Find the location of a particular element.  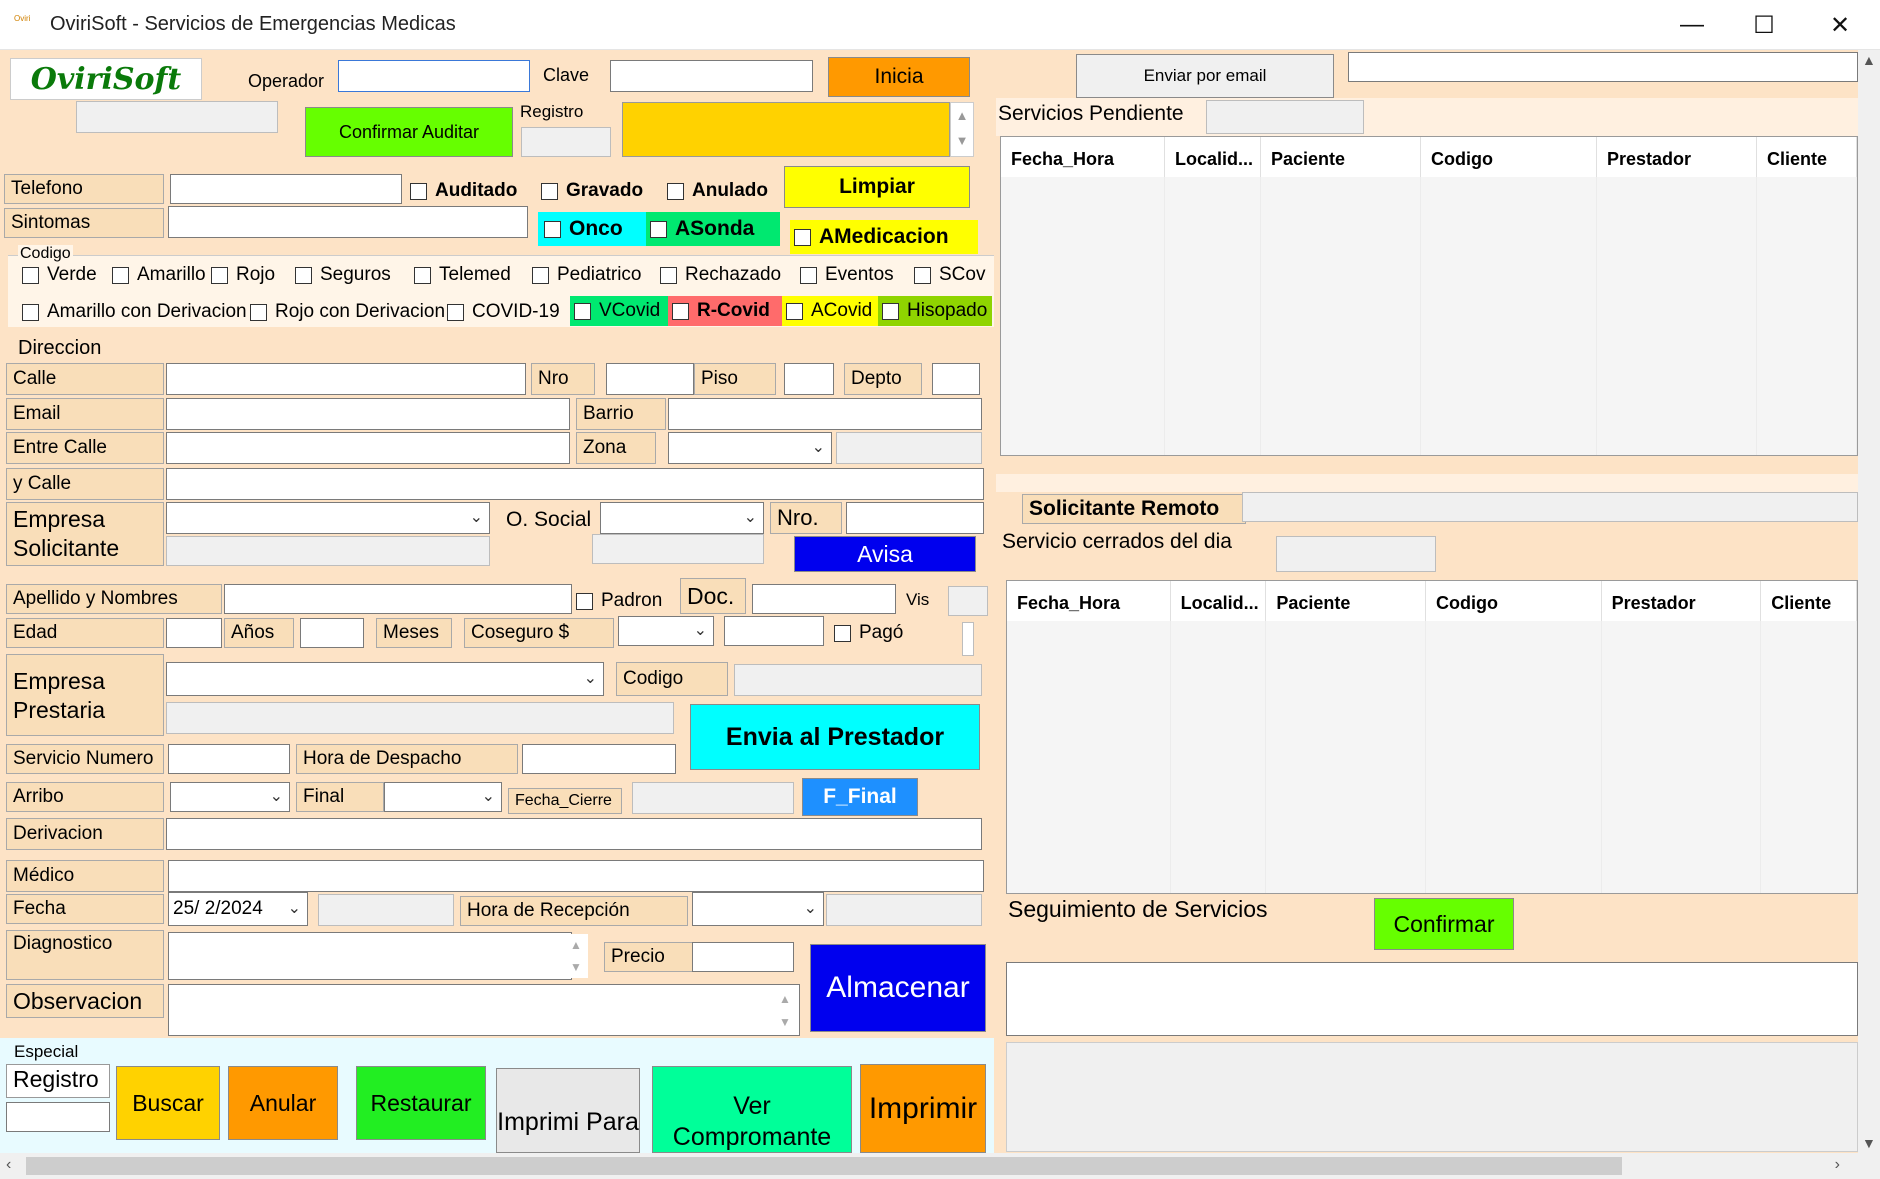

clave-input is located at coordinates (711, 76).